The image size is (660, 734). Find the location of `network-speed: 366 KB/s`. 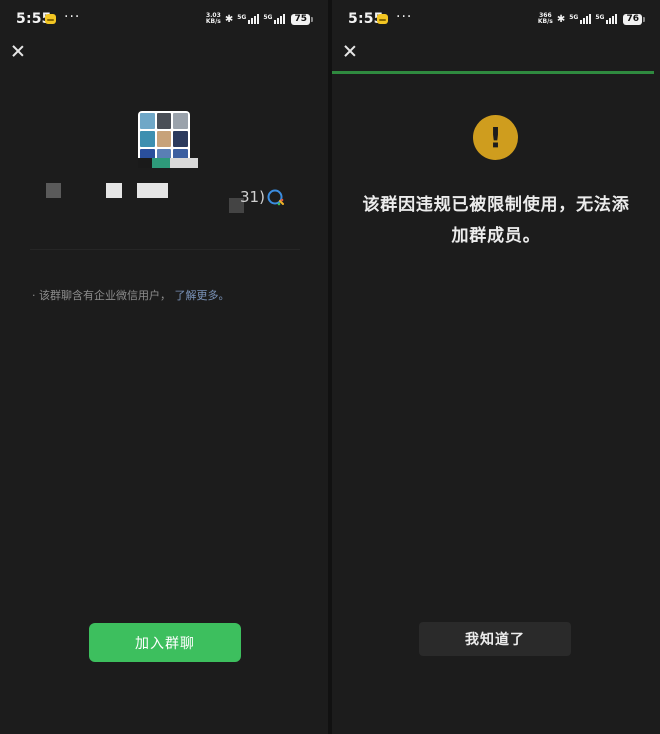

network-speed: 366 KB/s is located at coordinates (545, 18).